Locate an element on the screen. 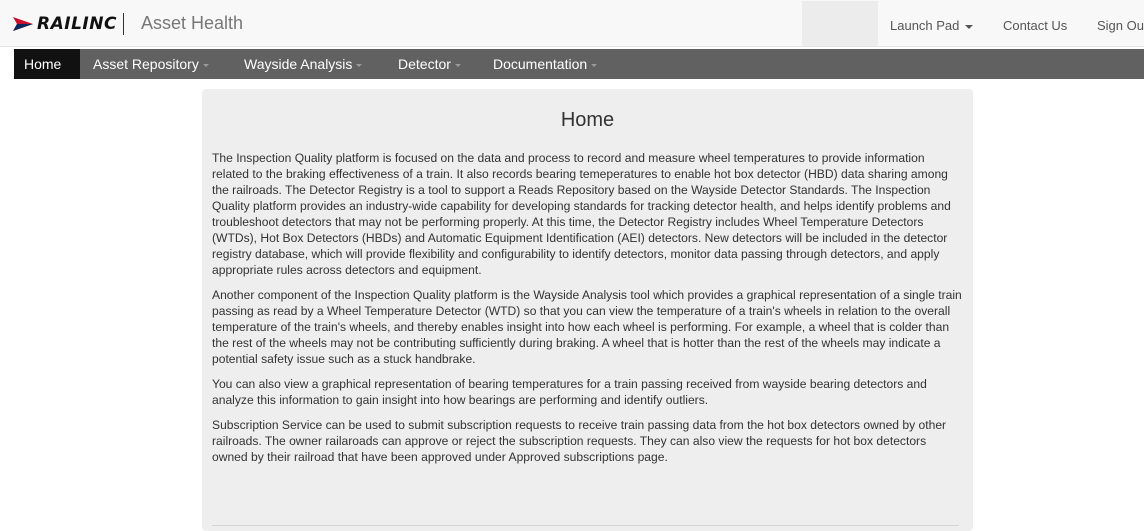 The height and width of the screenshot is (531, 1144). nav-documentation-label: Documentation is located at coordinates (540, 64).